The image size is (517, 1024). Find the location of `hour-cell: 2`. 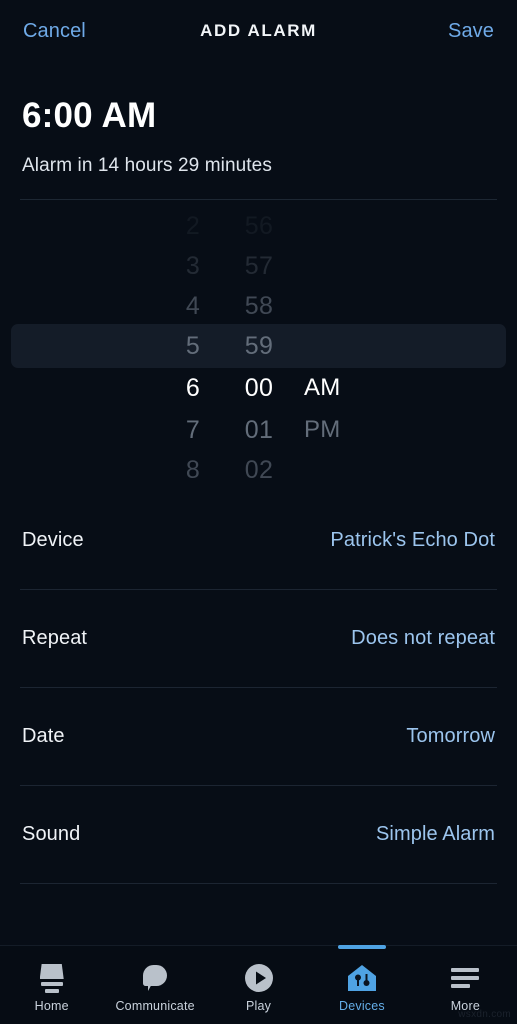

hour-cell: 2 is located at coordinates (193, 226).